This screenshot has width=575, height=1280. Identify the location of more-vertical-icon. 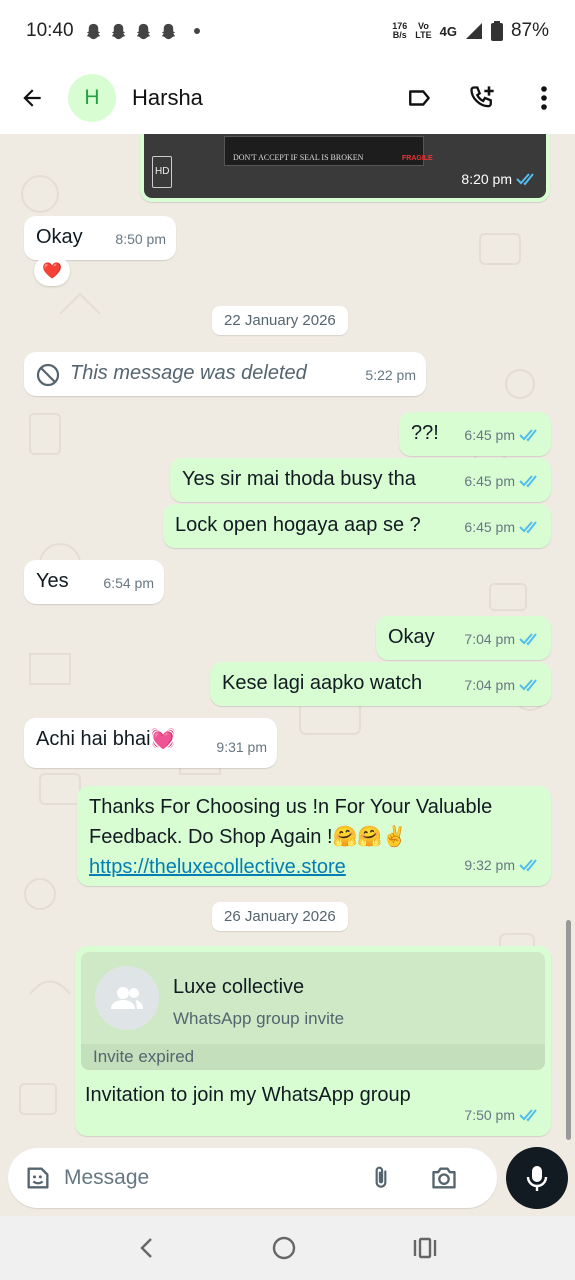
(544, 98).